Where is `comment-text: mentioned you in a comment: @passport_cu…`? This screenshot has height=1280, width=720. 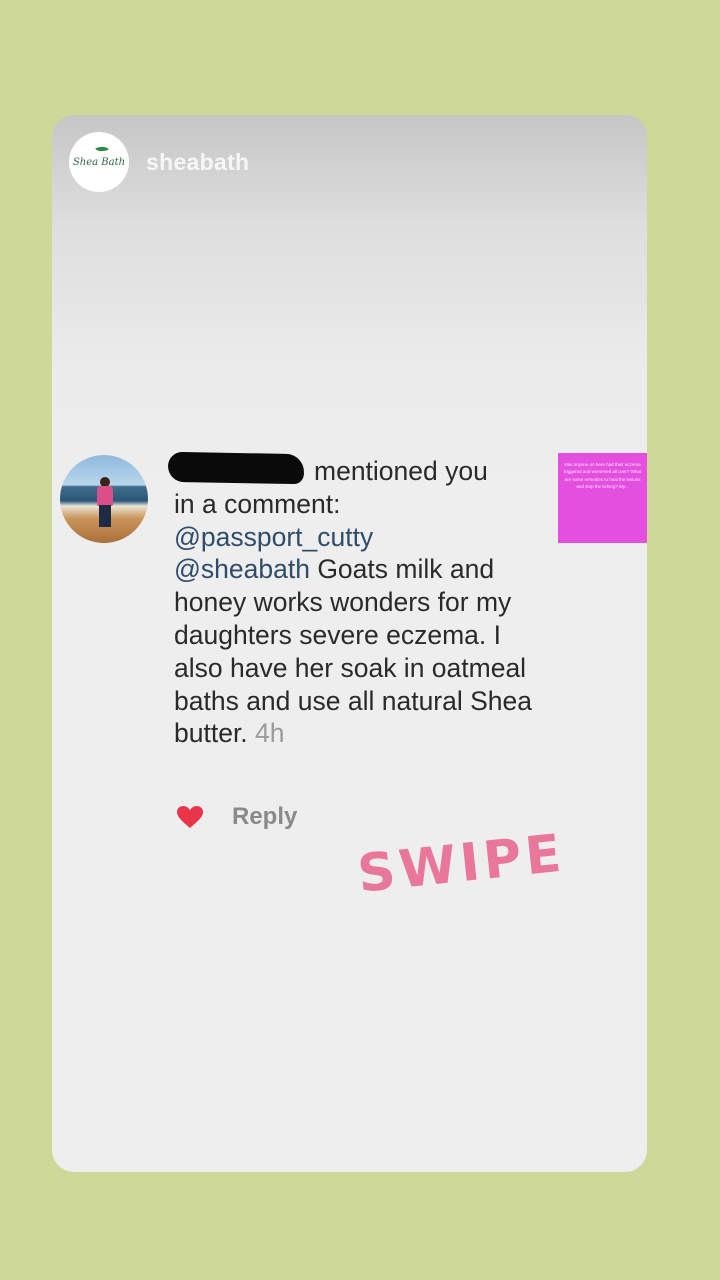
comment-text: mentioned you in a comment: @passport_cu… is located at coordinates (364, 602).